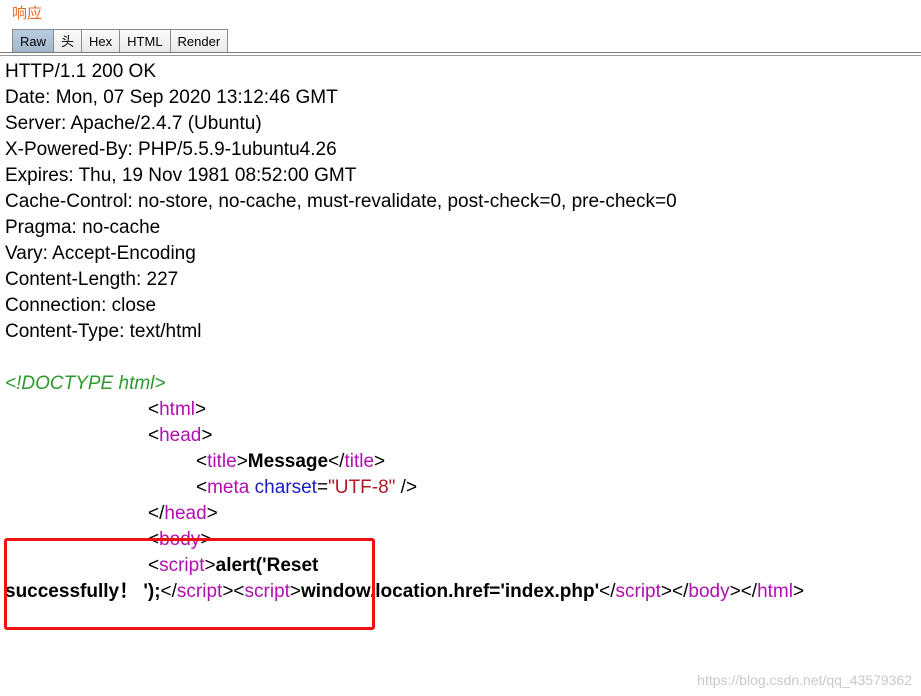 The image size is (921, 696). I want to click on html-tag: html, so click(177, 409).